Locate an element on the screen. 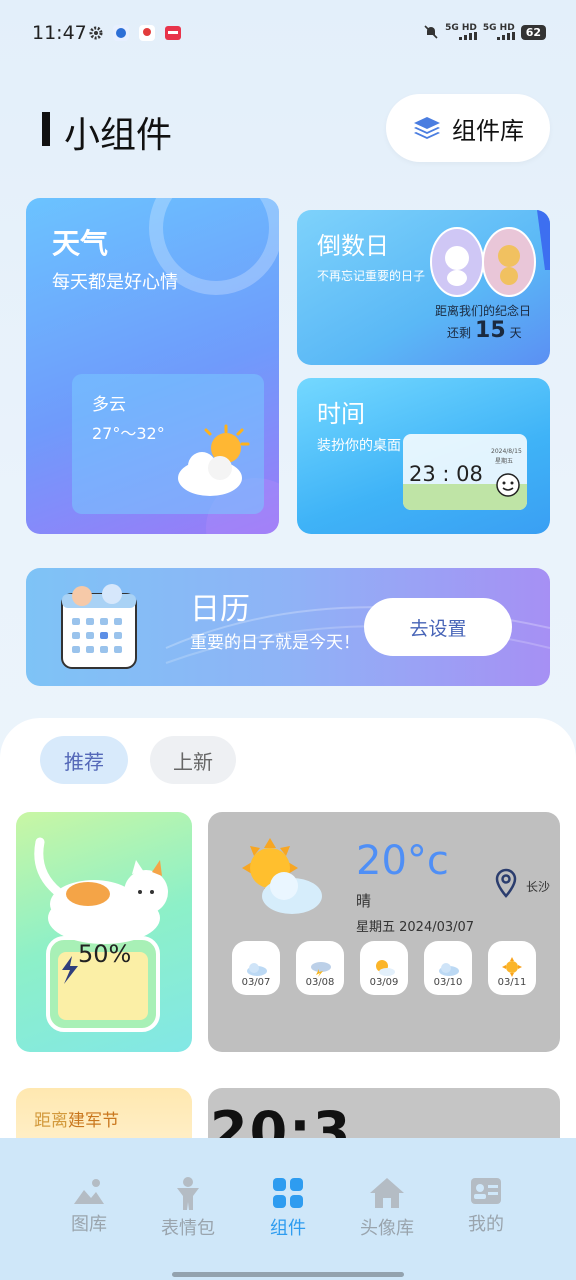 This screenshot has width=576, height=1280. nav-widgets: 组件 is located at coordinates (288, 1208).